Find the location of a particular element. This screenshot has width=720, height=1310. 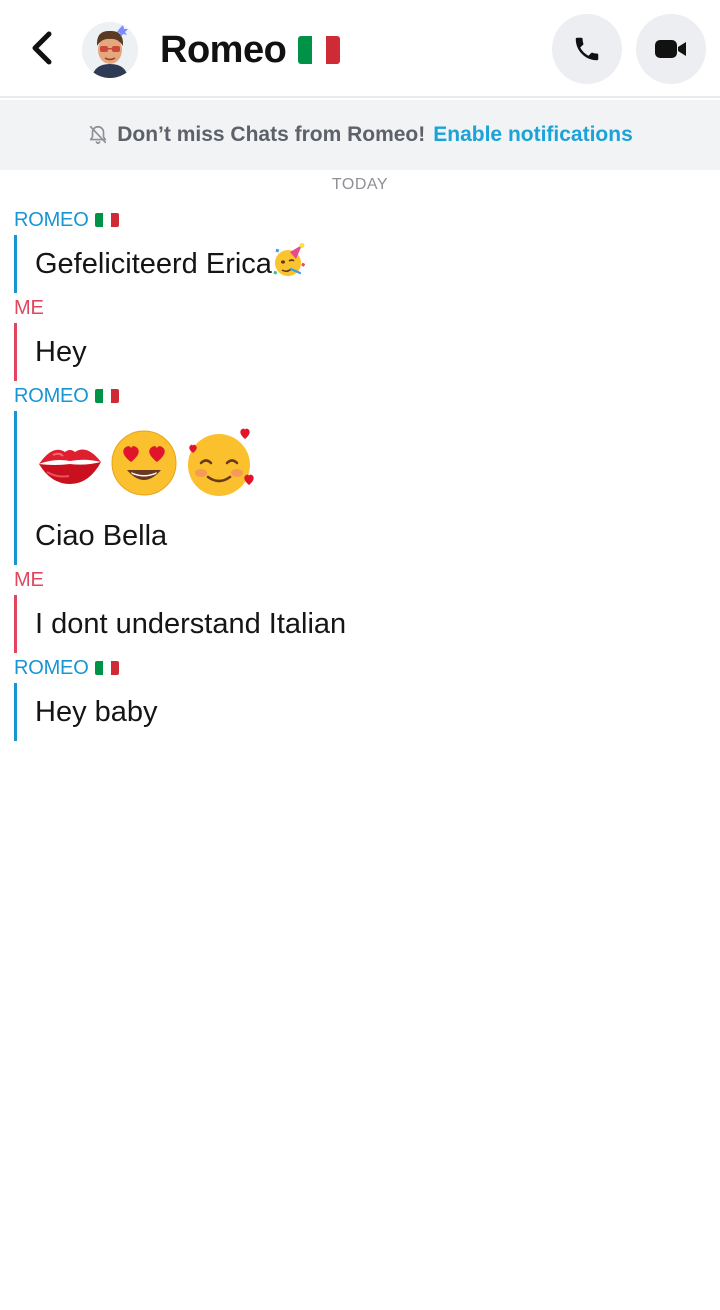

message-stack: Hey baby is located at coordinates (367, 712).